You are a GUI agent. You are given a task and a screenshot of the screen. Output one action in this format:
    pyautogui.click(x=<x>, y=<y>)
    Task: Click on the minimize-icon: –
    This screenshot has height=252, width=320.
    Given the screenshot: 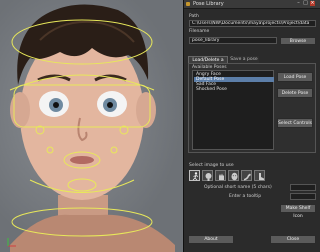 What is the action you would take?
    pyautogui.click(x=298, y=3)
    